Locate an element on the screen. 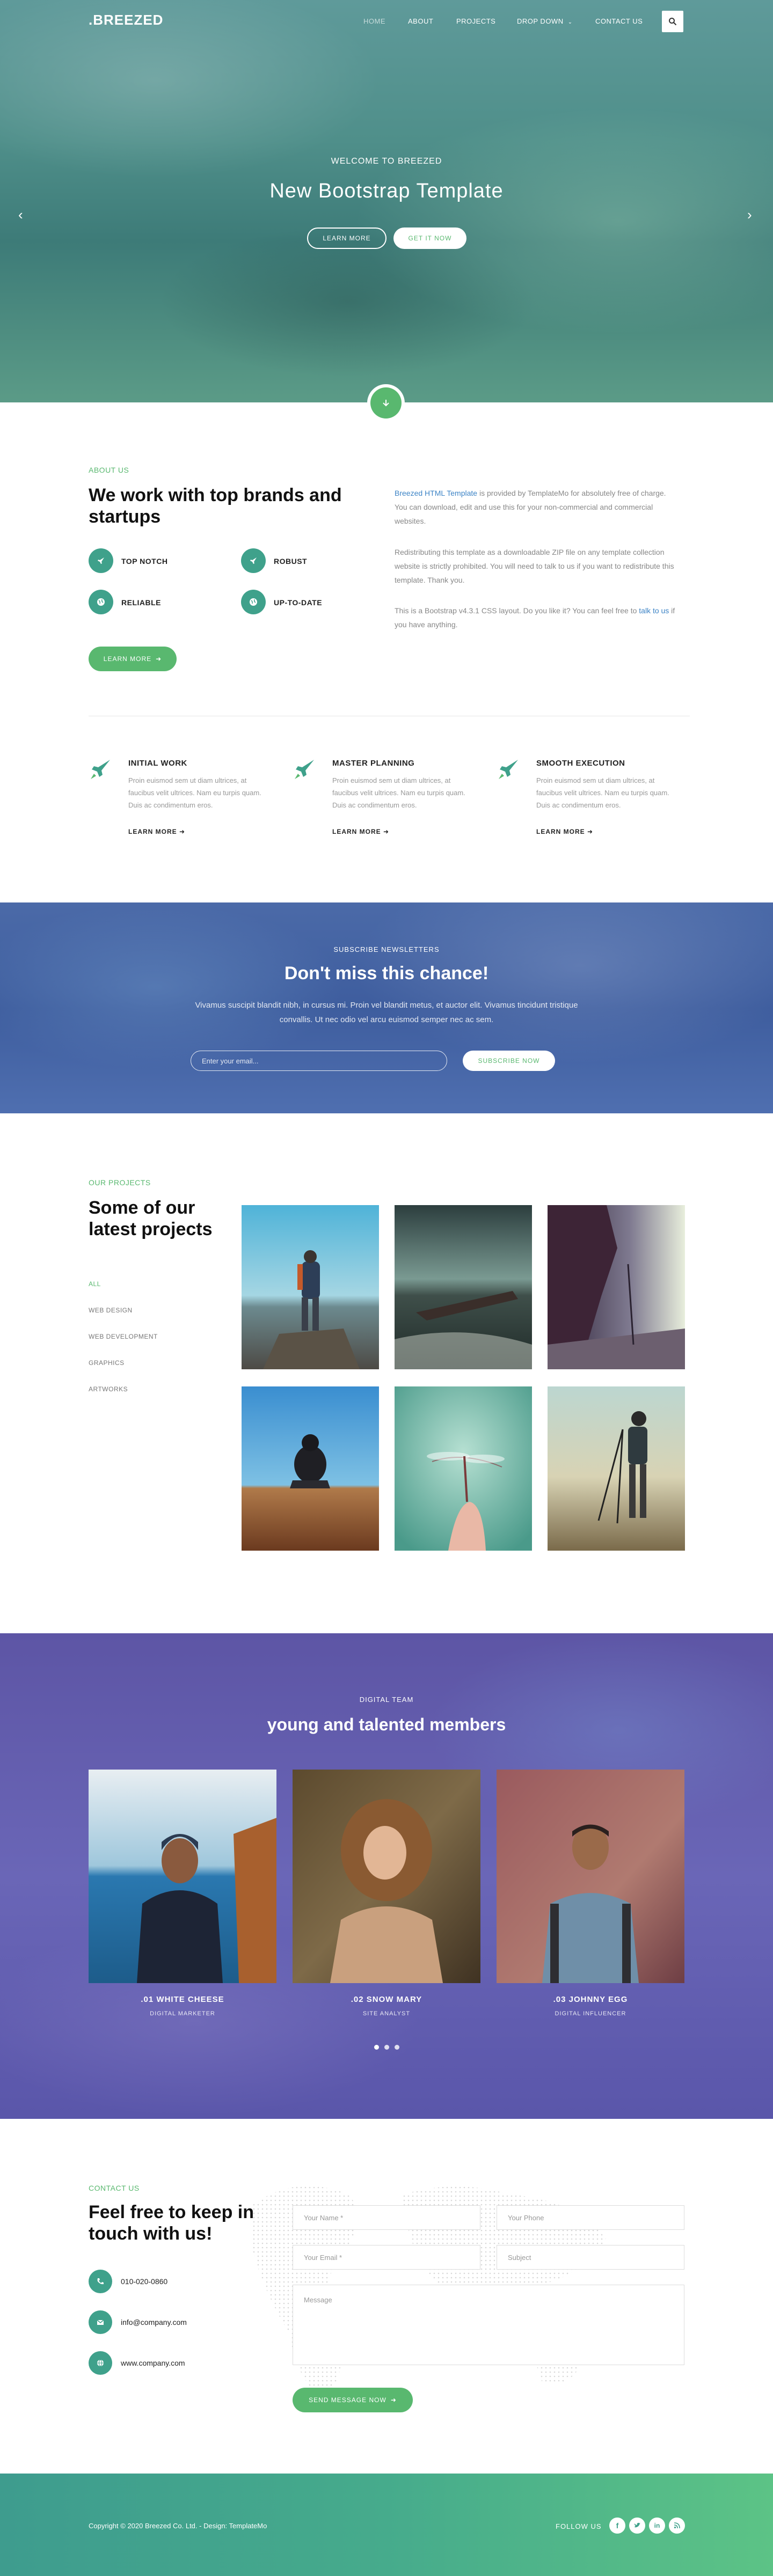  scroll-down-button is located at coordinates (386, 403).